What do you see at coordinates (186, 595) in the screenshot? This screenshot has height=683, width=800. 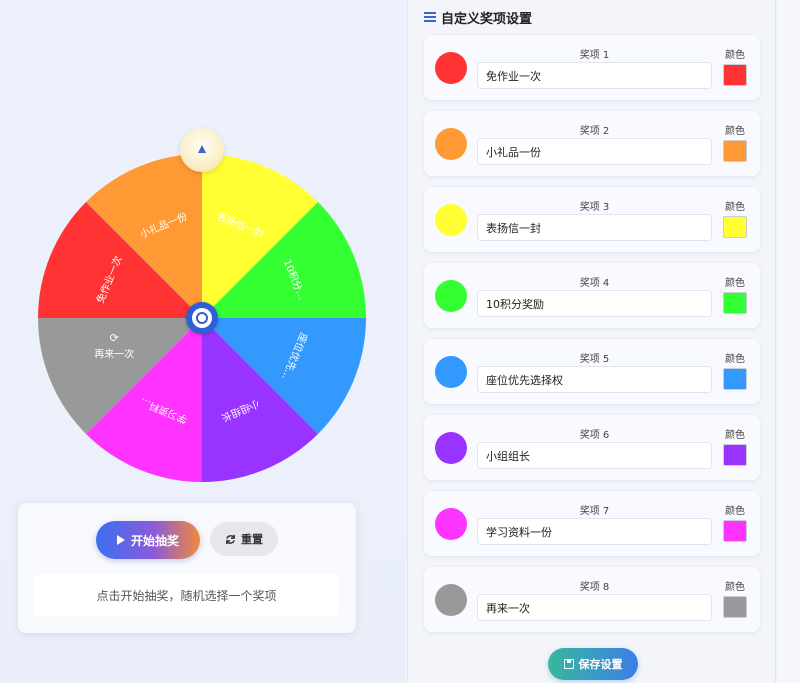 I see `result-hint: 点击开始抽奖，随机选择一个奖项` at bounding box center [186, 595].